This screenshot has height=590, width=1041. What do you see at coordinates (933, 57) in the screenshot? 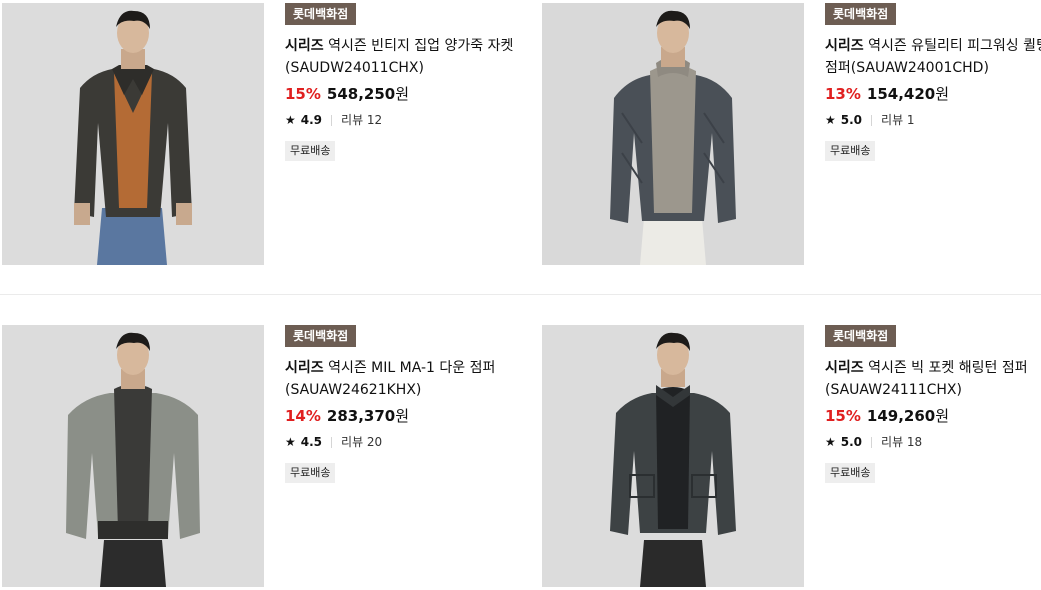
I see `product-title: 시리즈 역시즌 유틸리티 피그워싱 퀼팅 점퍼(SAUAW24001CHD)` at bounding box center [933, 57].